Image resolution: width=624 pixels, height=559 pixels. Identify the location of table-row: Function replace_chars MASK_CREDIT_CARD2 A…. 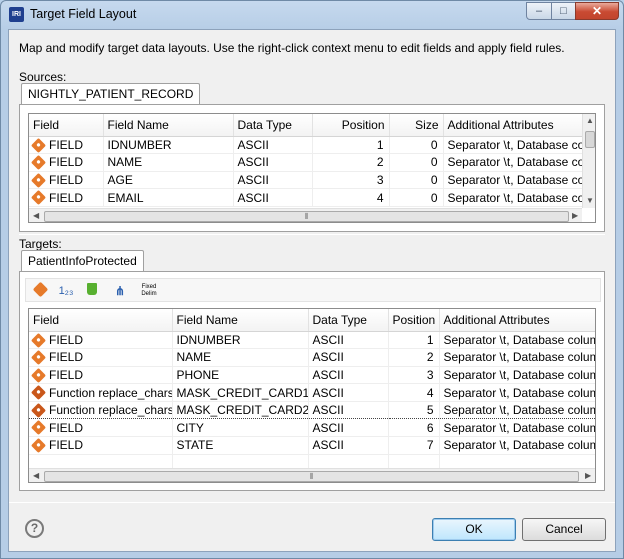
(312, 410).